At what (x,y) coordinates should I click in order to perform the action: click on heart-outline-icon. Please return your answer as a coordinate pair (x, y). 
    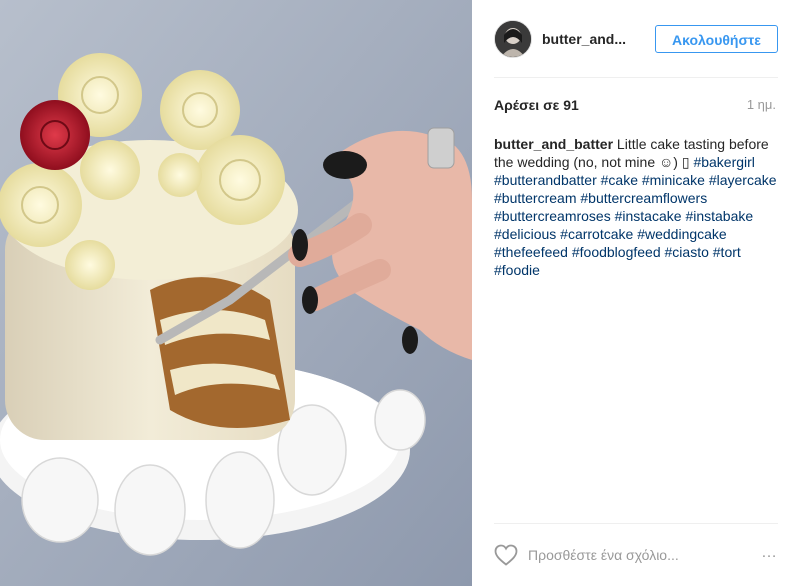
    Looking at the image, I should click on (506, 555).